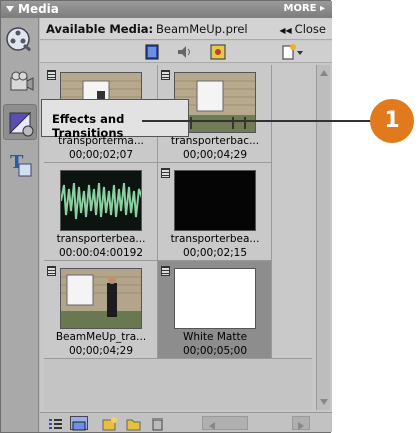  Describe the element at coordinates (324, 73) in the screenshot. I see `scroll-up-icon` at that location.